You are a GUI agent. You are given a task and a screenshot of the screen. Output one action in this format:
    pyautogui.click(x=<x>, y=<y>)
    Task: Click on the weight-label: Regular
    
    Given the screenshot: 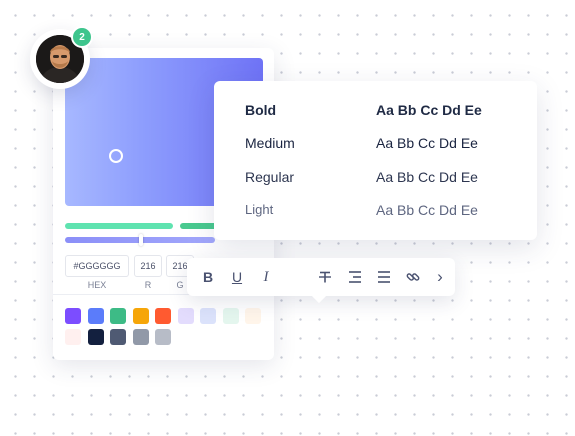 What is the action you would take?
    pyautogui.click(x=270, y=177)
    